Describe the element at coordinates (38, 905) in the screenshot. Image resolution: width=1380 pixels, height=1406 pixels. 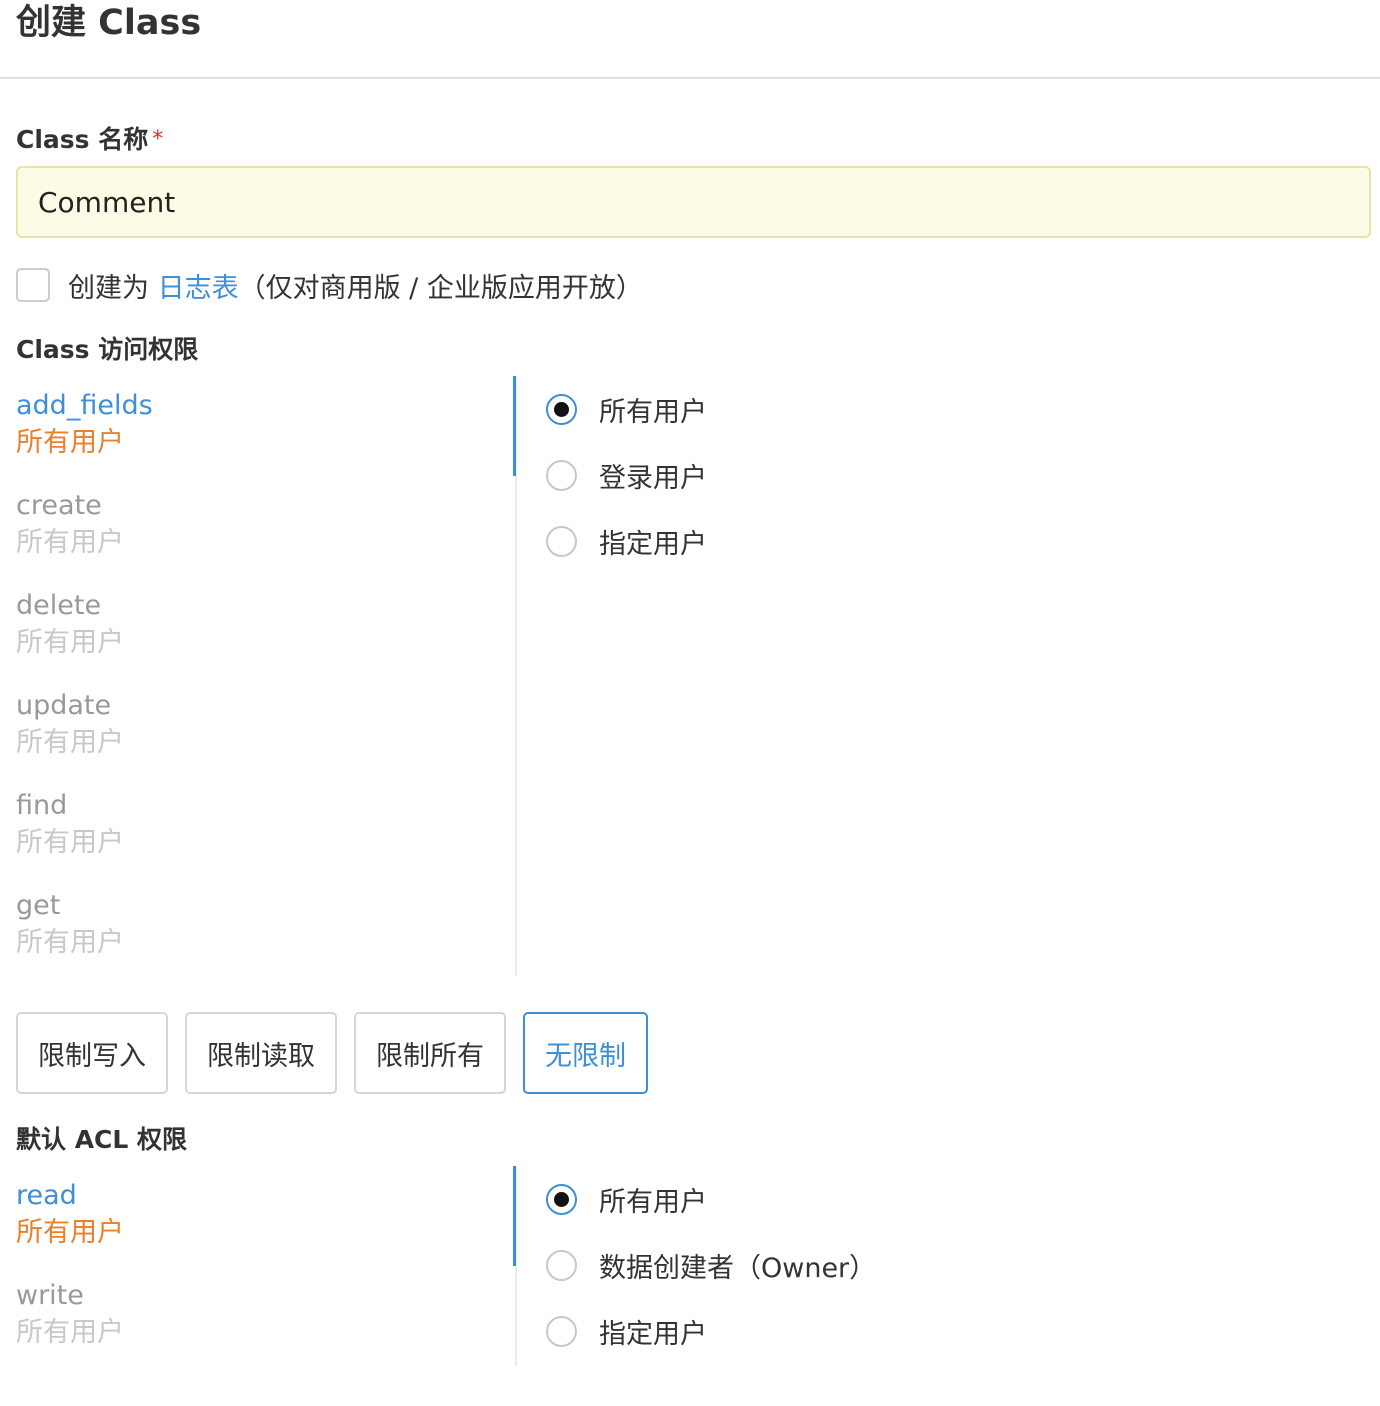
I see `permission-name: get` at that location.